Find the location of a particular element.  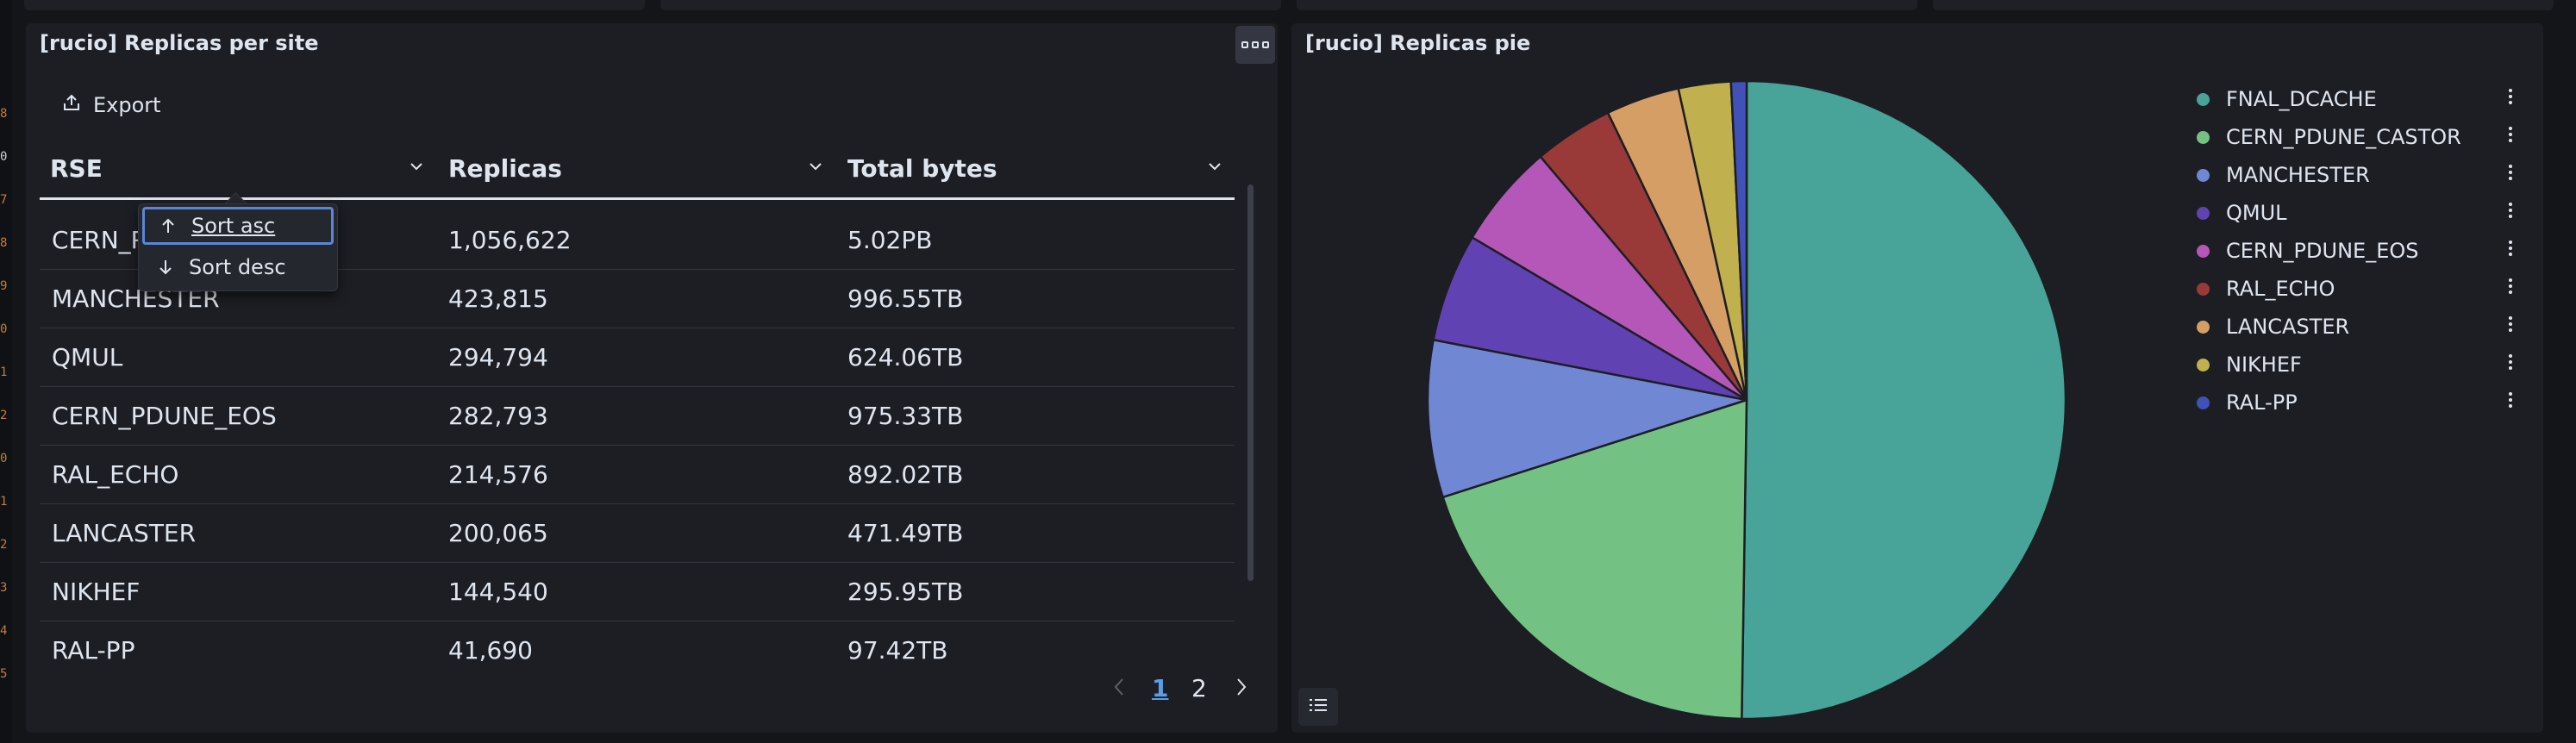

legend-label: MANCHESTER is located at coordinates (2298, 175).